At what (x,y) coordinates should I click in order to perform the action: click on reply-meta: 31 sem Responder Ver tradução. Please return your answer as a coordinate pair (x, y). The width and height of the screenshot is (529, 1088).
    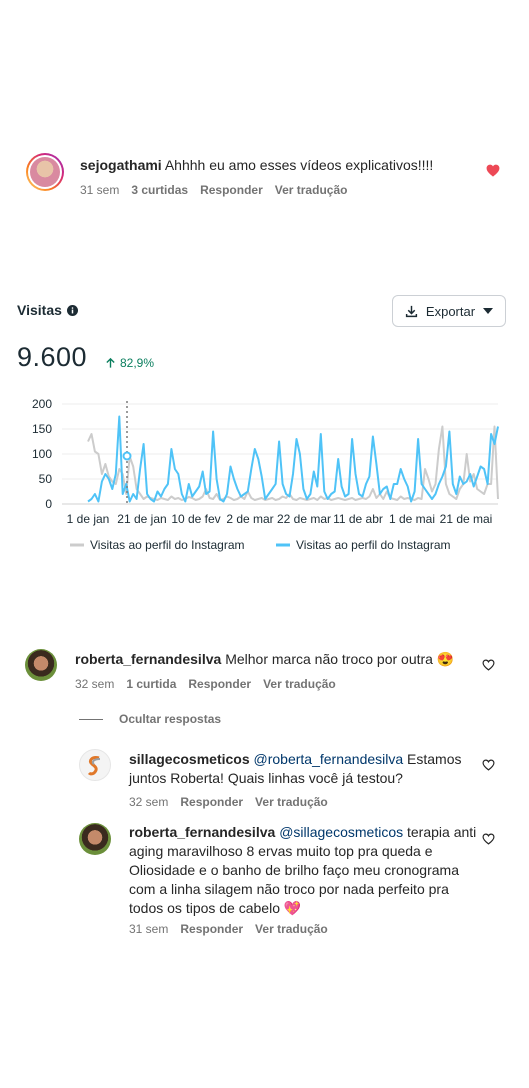
    Looking at the image, I should click on (228, 929).